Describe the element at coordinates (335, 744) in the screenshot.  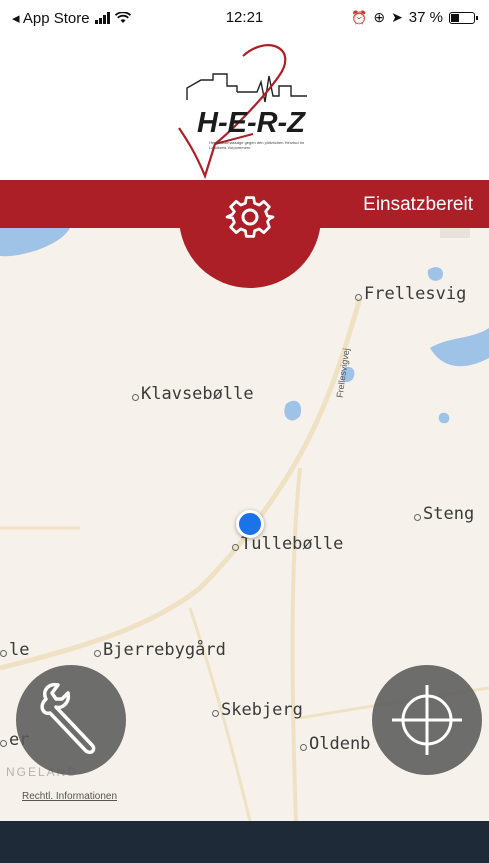
I see `place-label: Oldenb` at that location.